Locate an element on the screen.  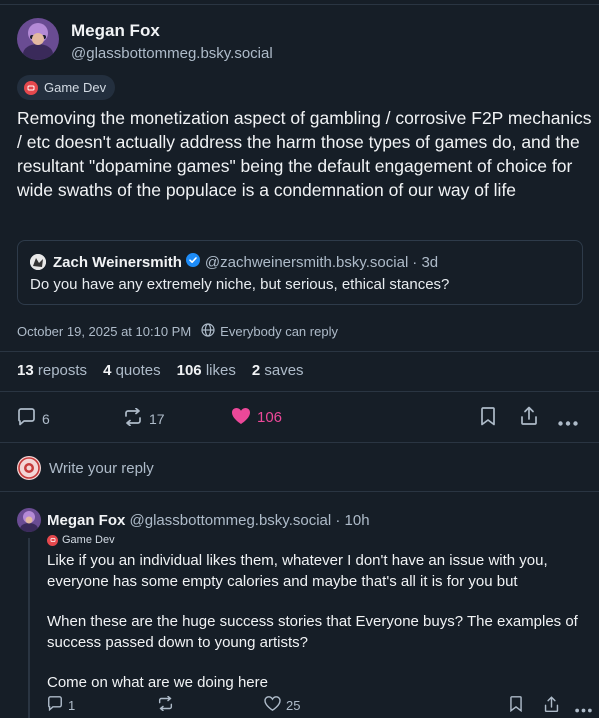
reply-reply-count: 1 is located at coordinates (72, 705).